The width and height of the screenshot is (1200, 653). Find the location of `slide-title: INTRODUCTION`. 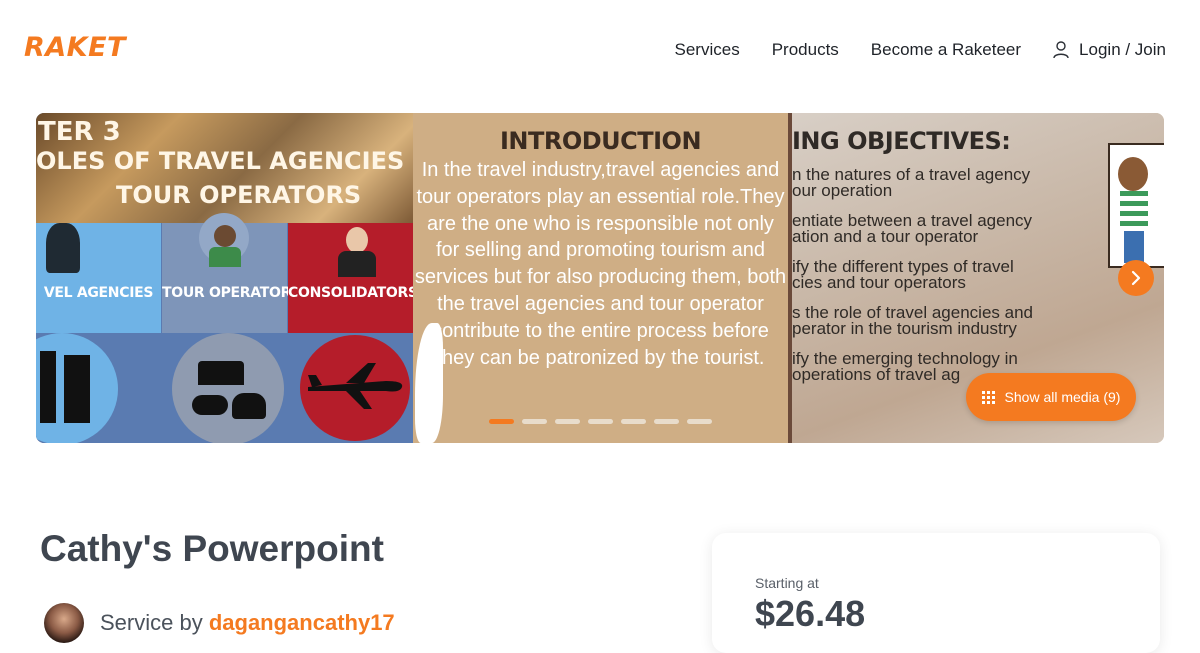

slide-title: INTRODUCTION is located at coordinates (600, 141).